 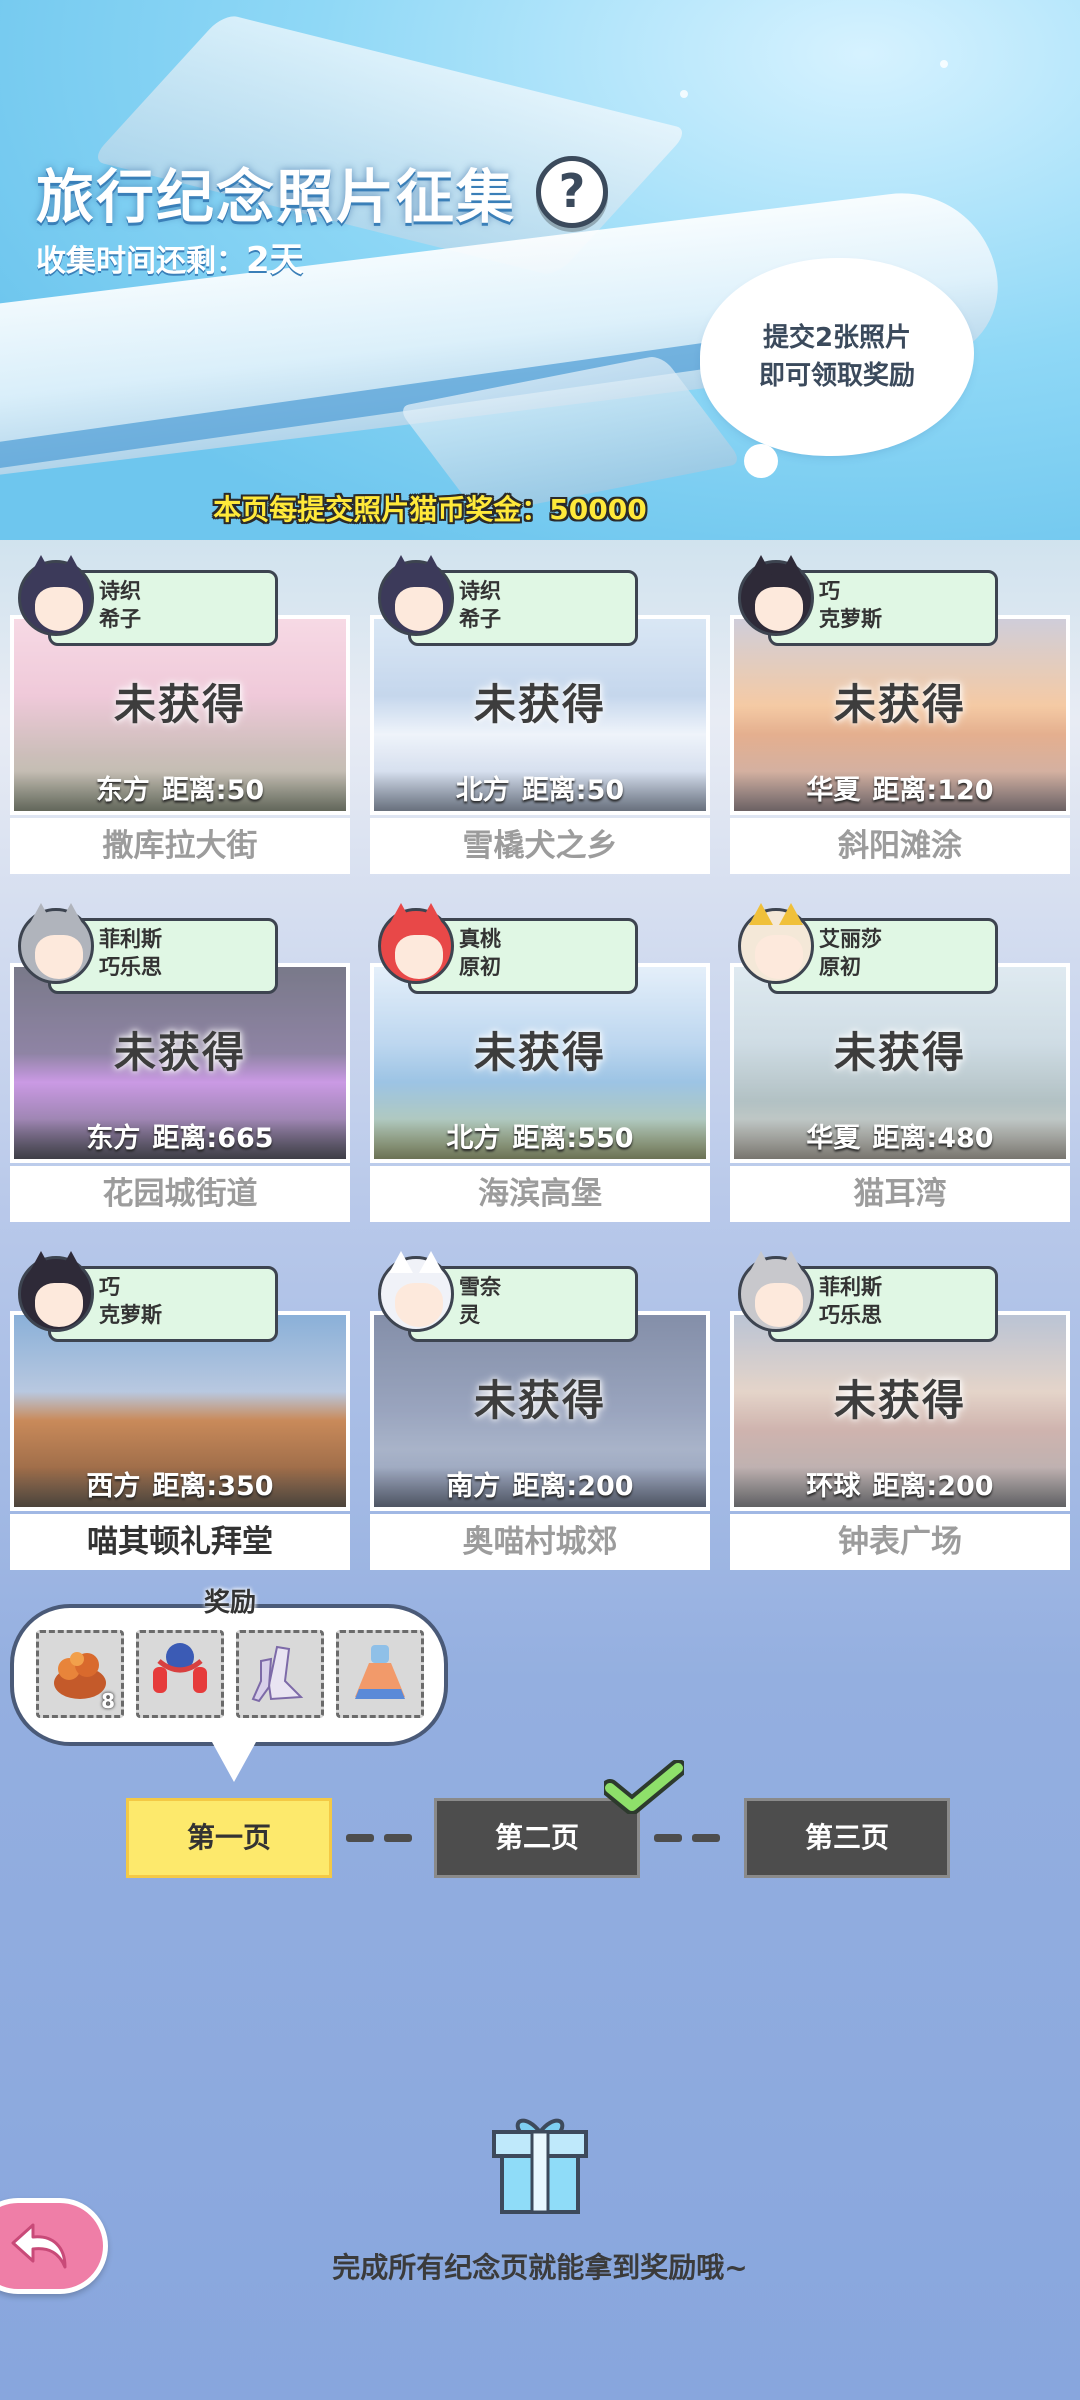 I want to click on distance-bar: 北方 距离:550, so click(x=540, y=1139).